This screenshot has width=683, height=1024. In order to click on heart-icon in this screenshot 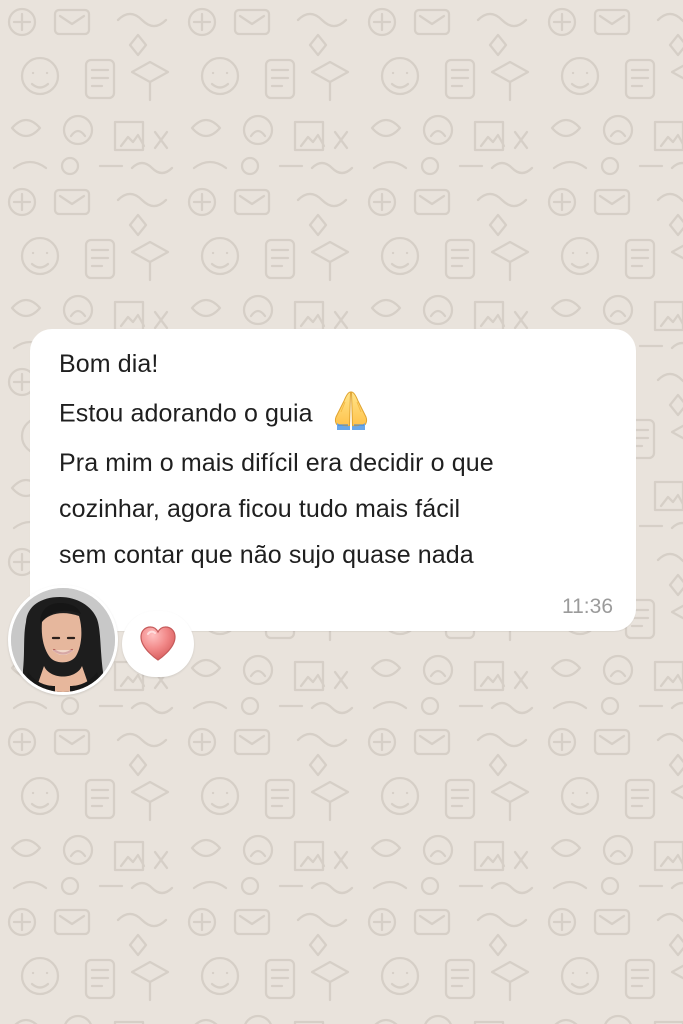, I will do `click(158, 643)`.